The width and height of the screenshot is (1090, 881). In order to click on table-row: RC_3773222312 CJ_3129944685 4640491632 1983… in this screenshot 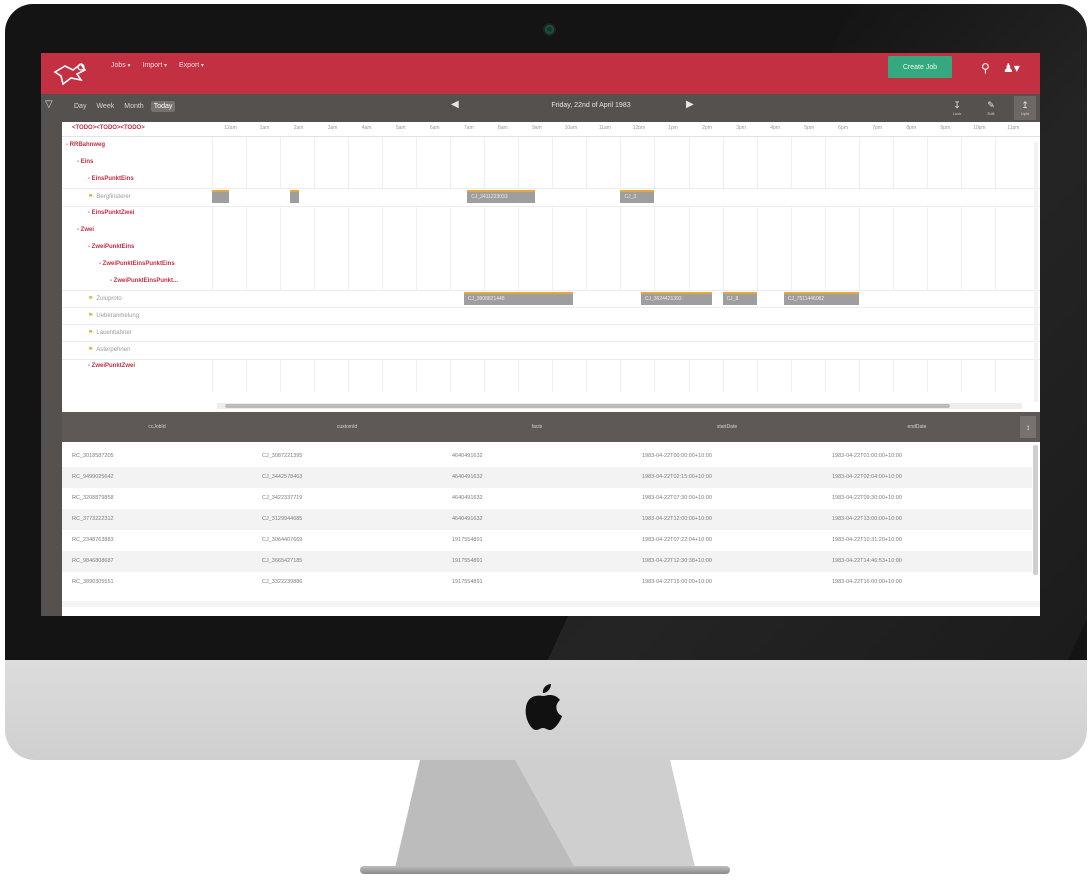, I will do `click(547, 519)`.